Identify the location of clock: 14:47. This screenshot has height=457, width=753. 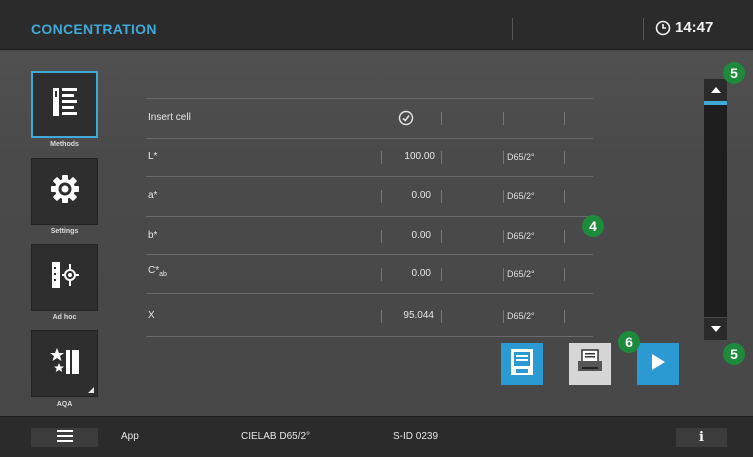
(684, 27).